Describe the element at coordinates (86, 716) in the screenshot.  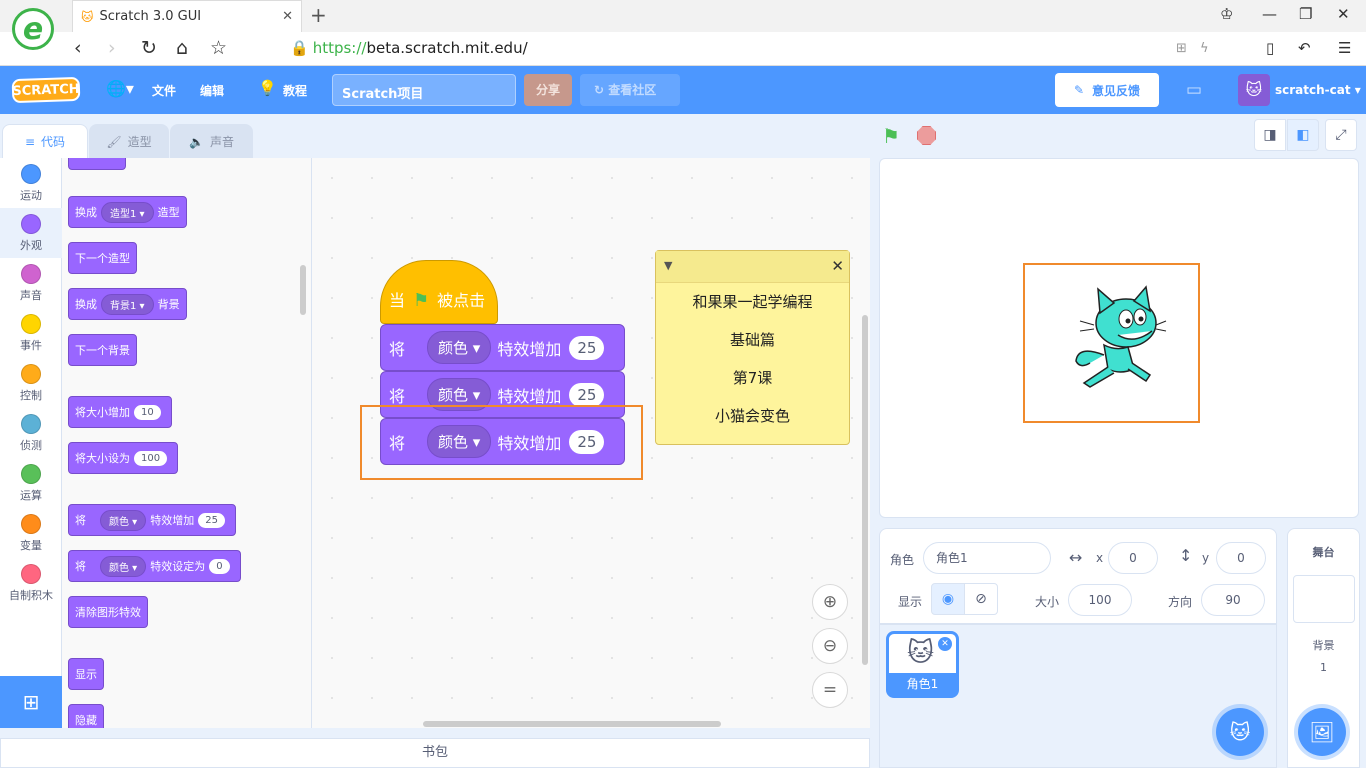
I see `palette-hide: 隐藏` at that location.